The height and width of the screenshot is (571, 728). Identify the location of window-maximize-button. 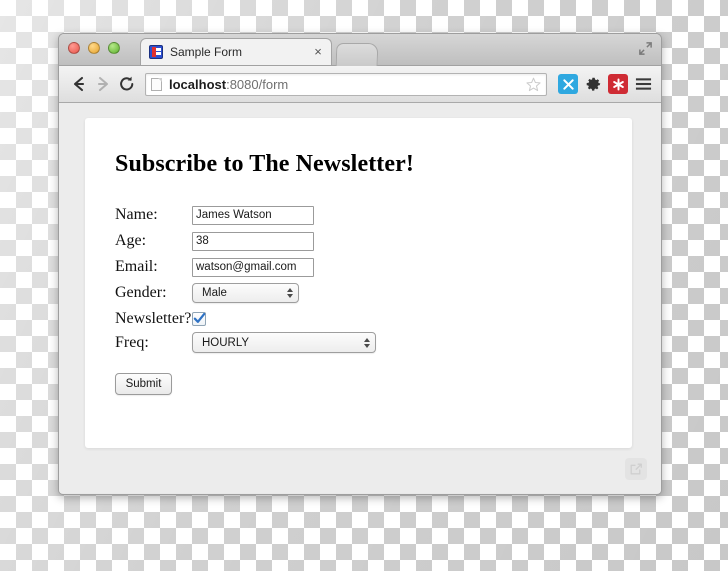
(114, 48).